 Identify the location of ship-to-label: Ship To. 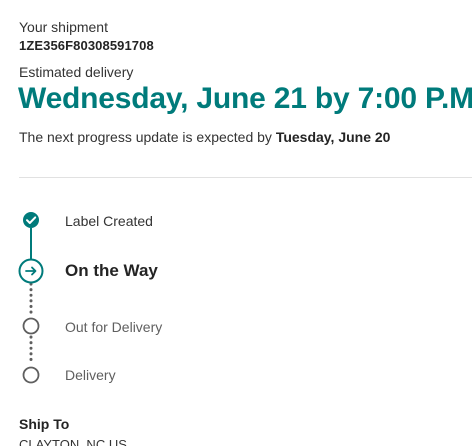
(44, 424).